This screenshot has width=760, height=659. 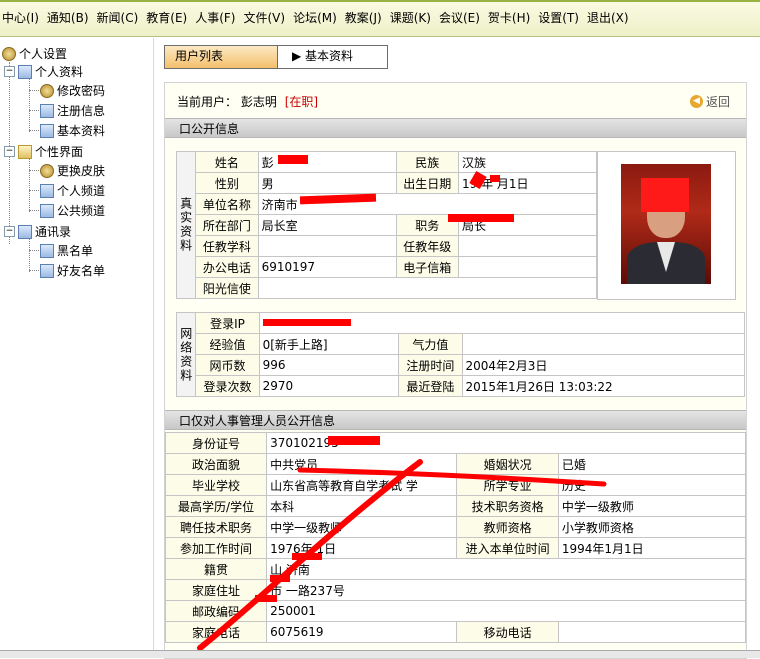 What do you see at coordinates (696, 101) in the screenshot?
I see `back-arrow-icon: ◀` at bounding box center [696, 101].